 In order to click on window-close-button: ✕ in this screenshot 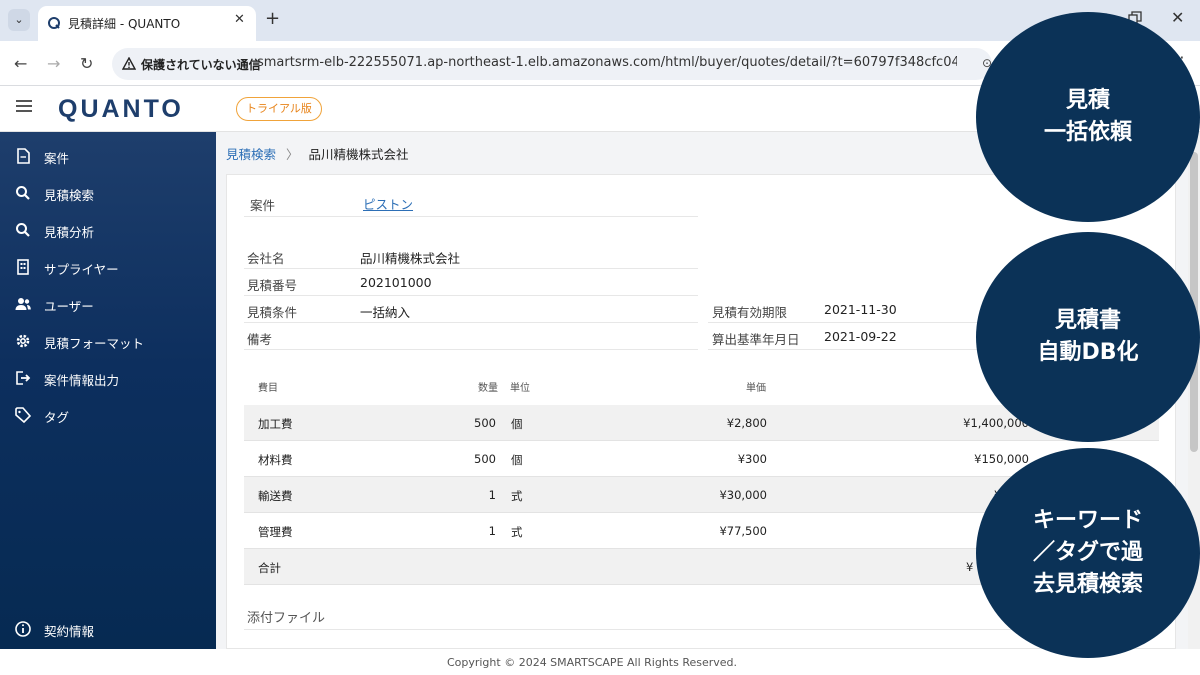, I will do `click(1177, 17)`.